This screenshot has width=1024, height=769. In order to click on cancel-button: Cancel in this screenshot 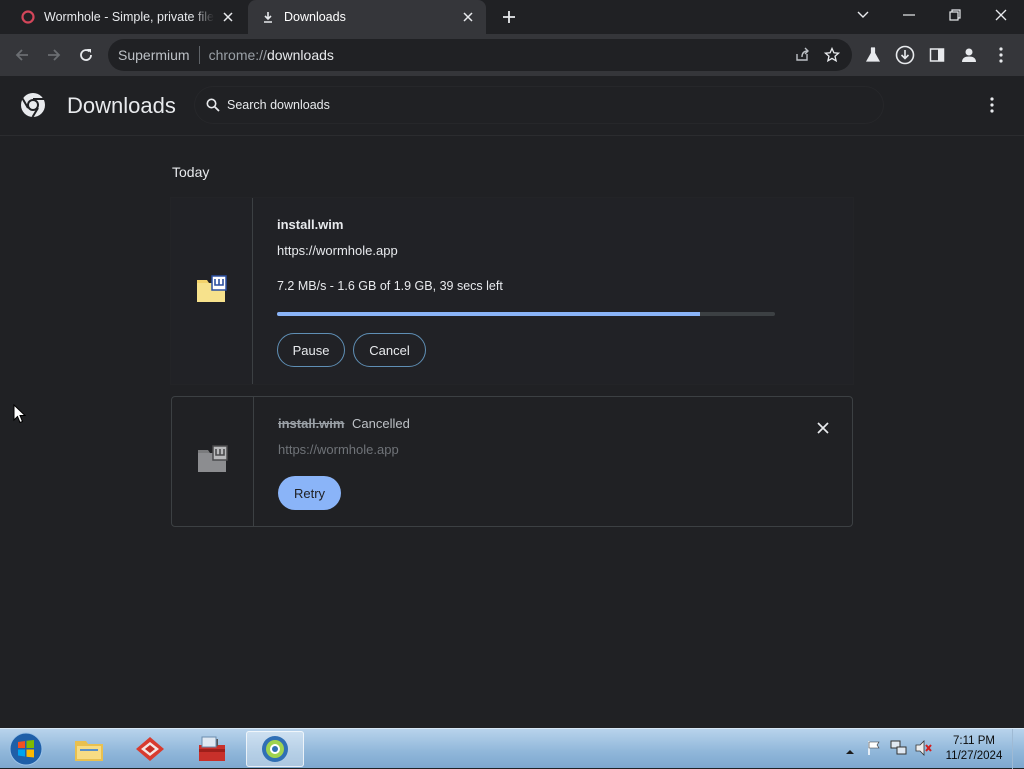, I will do `click(389, 350)`.